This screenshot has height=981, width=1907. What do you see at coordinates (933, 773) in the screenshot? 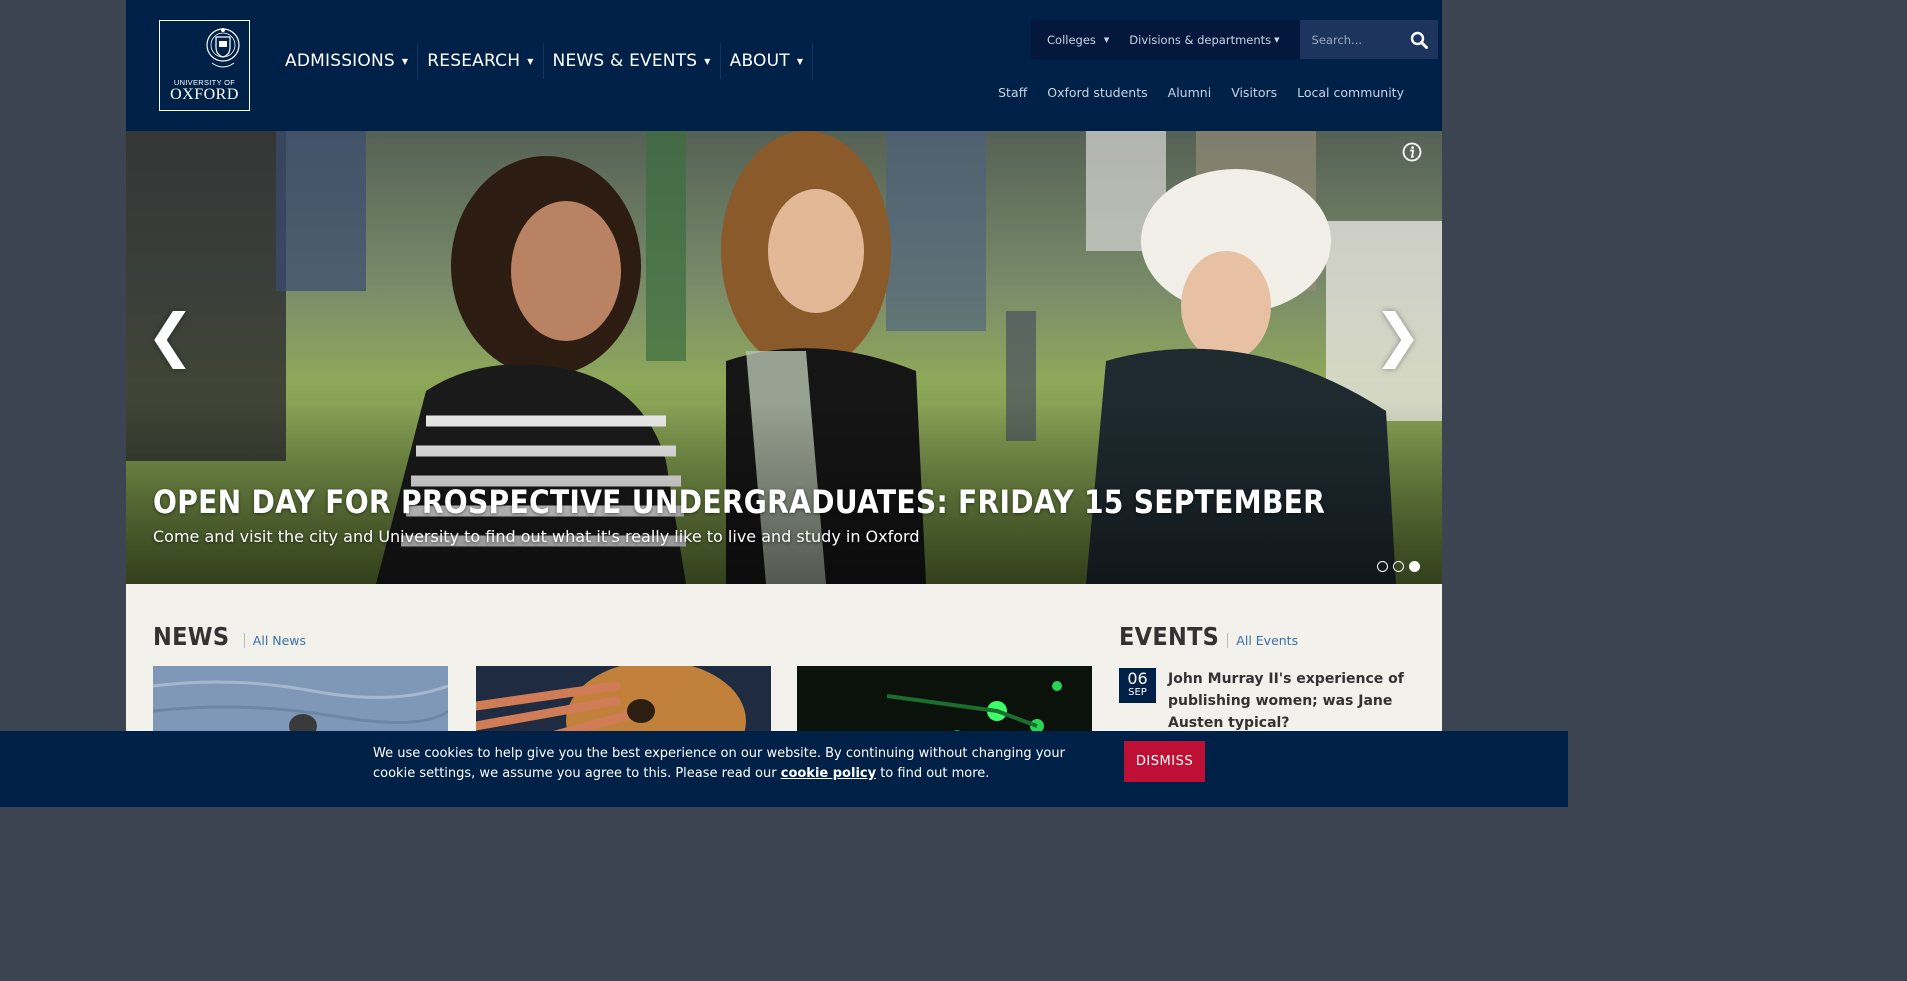
I see `cookie-text-after: to find out more.` at bounding box center [933, 773].